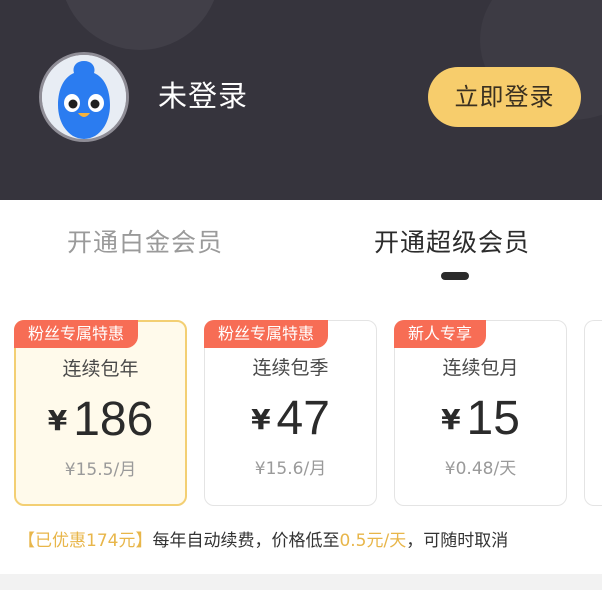 This screenshot has height=590, width=602. What do you see at coordinates (140, 25) in the screenshot?
I see `header-decor-circle` at bounding box center [140, 25].